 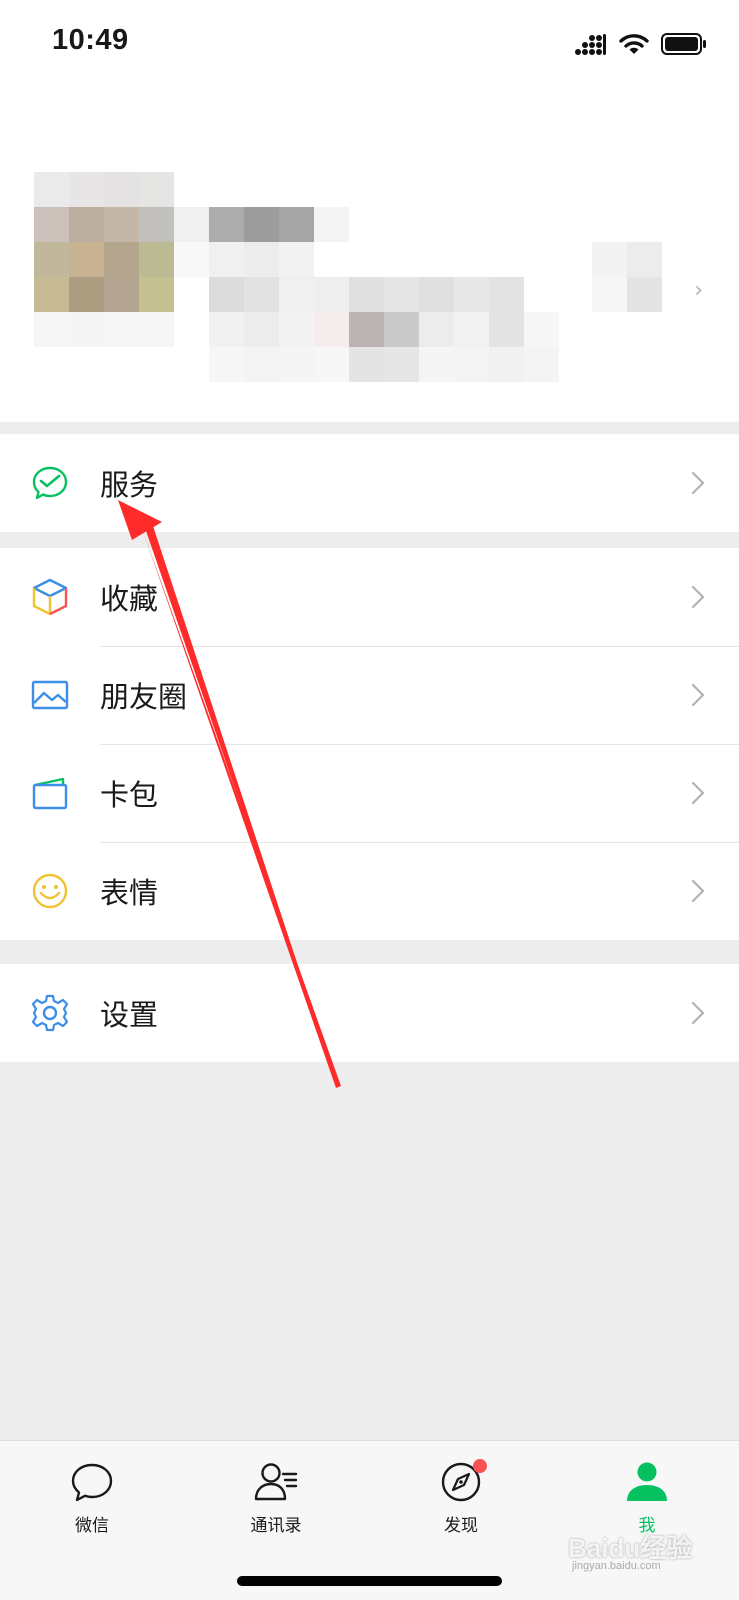 I want to click on menu-item-stickers: 表情, so click(x=369, y=891).